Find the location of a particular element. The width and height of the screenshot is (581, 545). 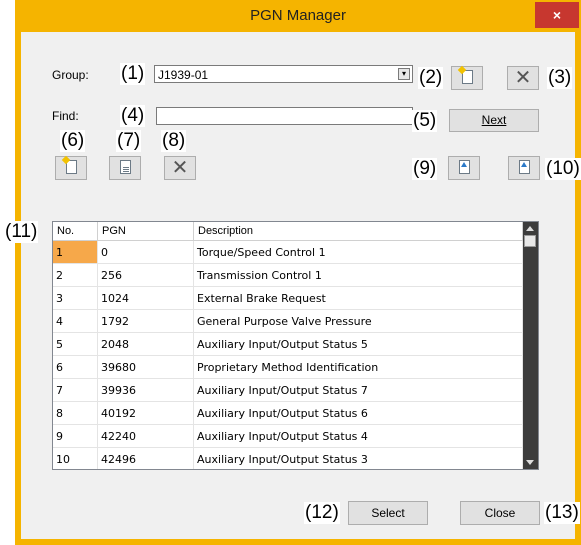

pgn-cell: 39680 is located at coordinates (146, 367).